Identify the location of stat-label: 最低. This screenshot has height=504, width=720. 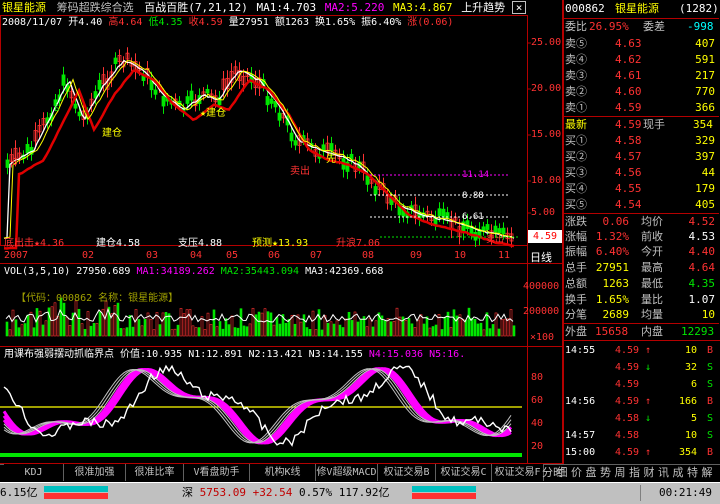
(652, 283).